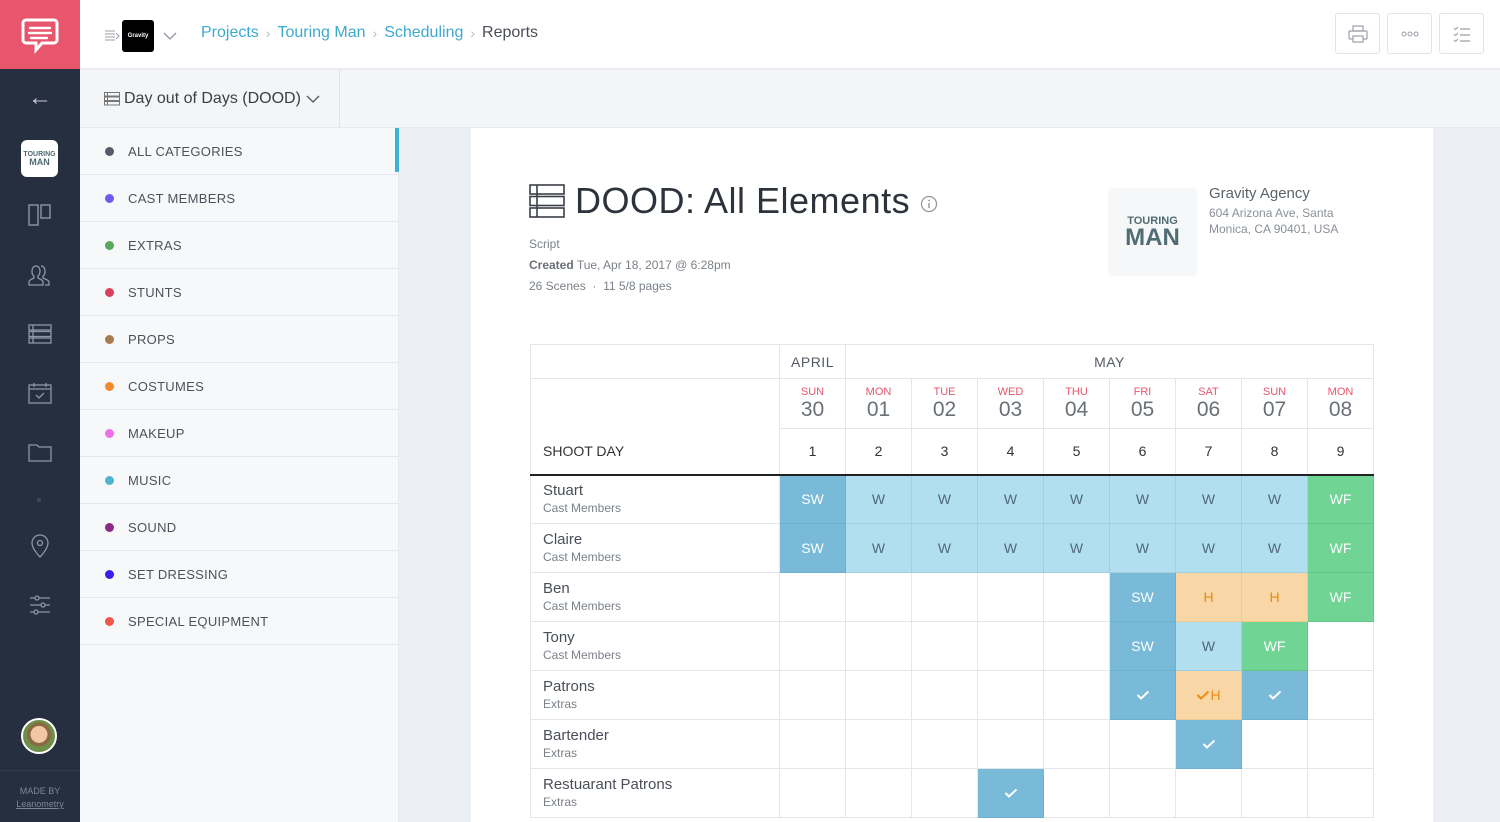 The width and height of the screenshot is (1500, 822). Describe the element at coordinates (929, 204) in the screenshot. I see `info-icon` at that location.